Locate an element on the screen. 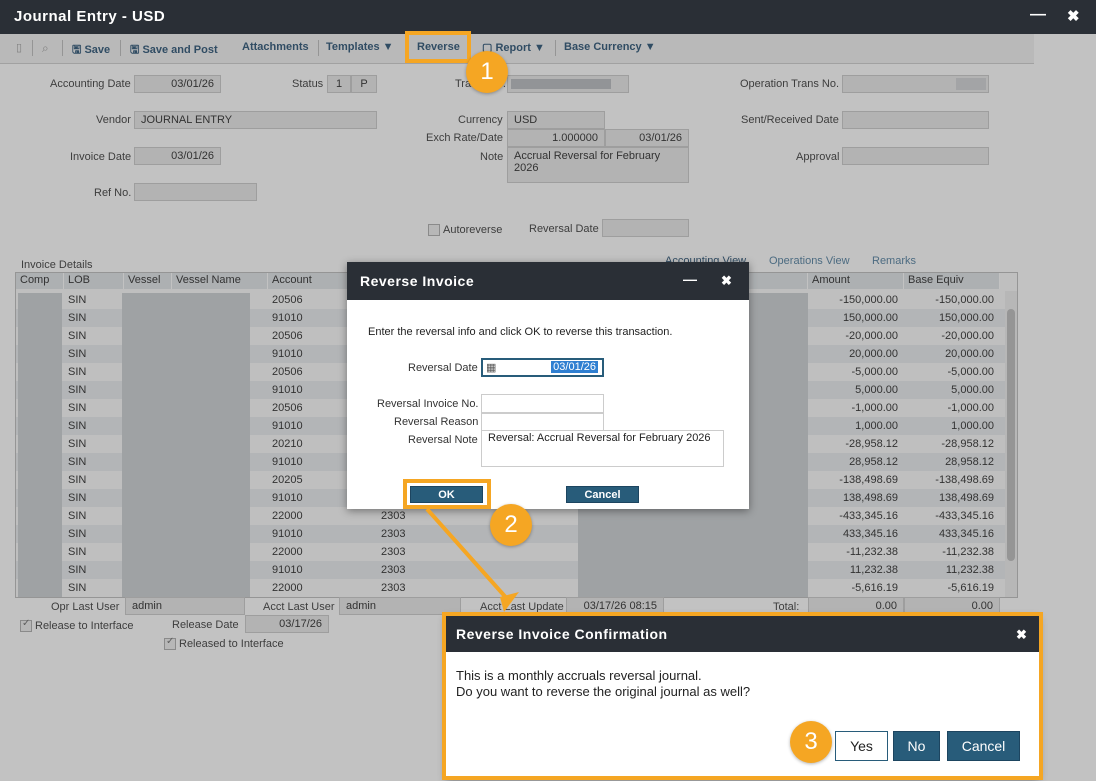 The image size is (1096, 781). annotation-arrow is located at coordinates (472, 559).